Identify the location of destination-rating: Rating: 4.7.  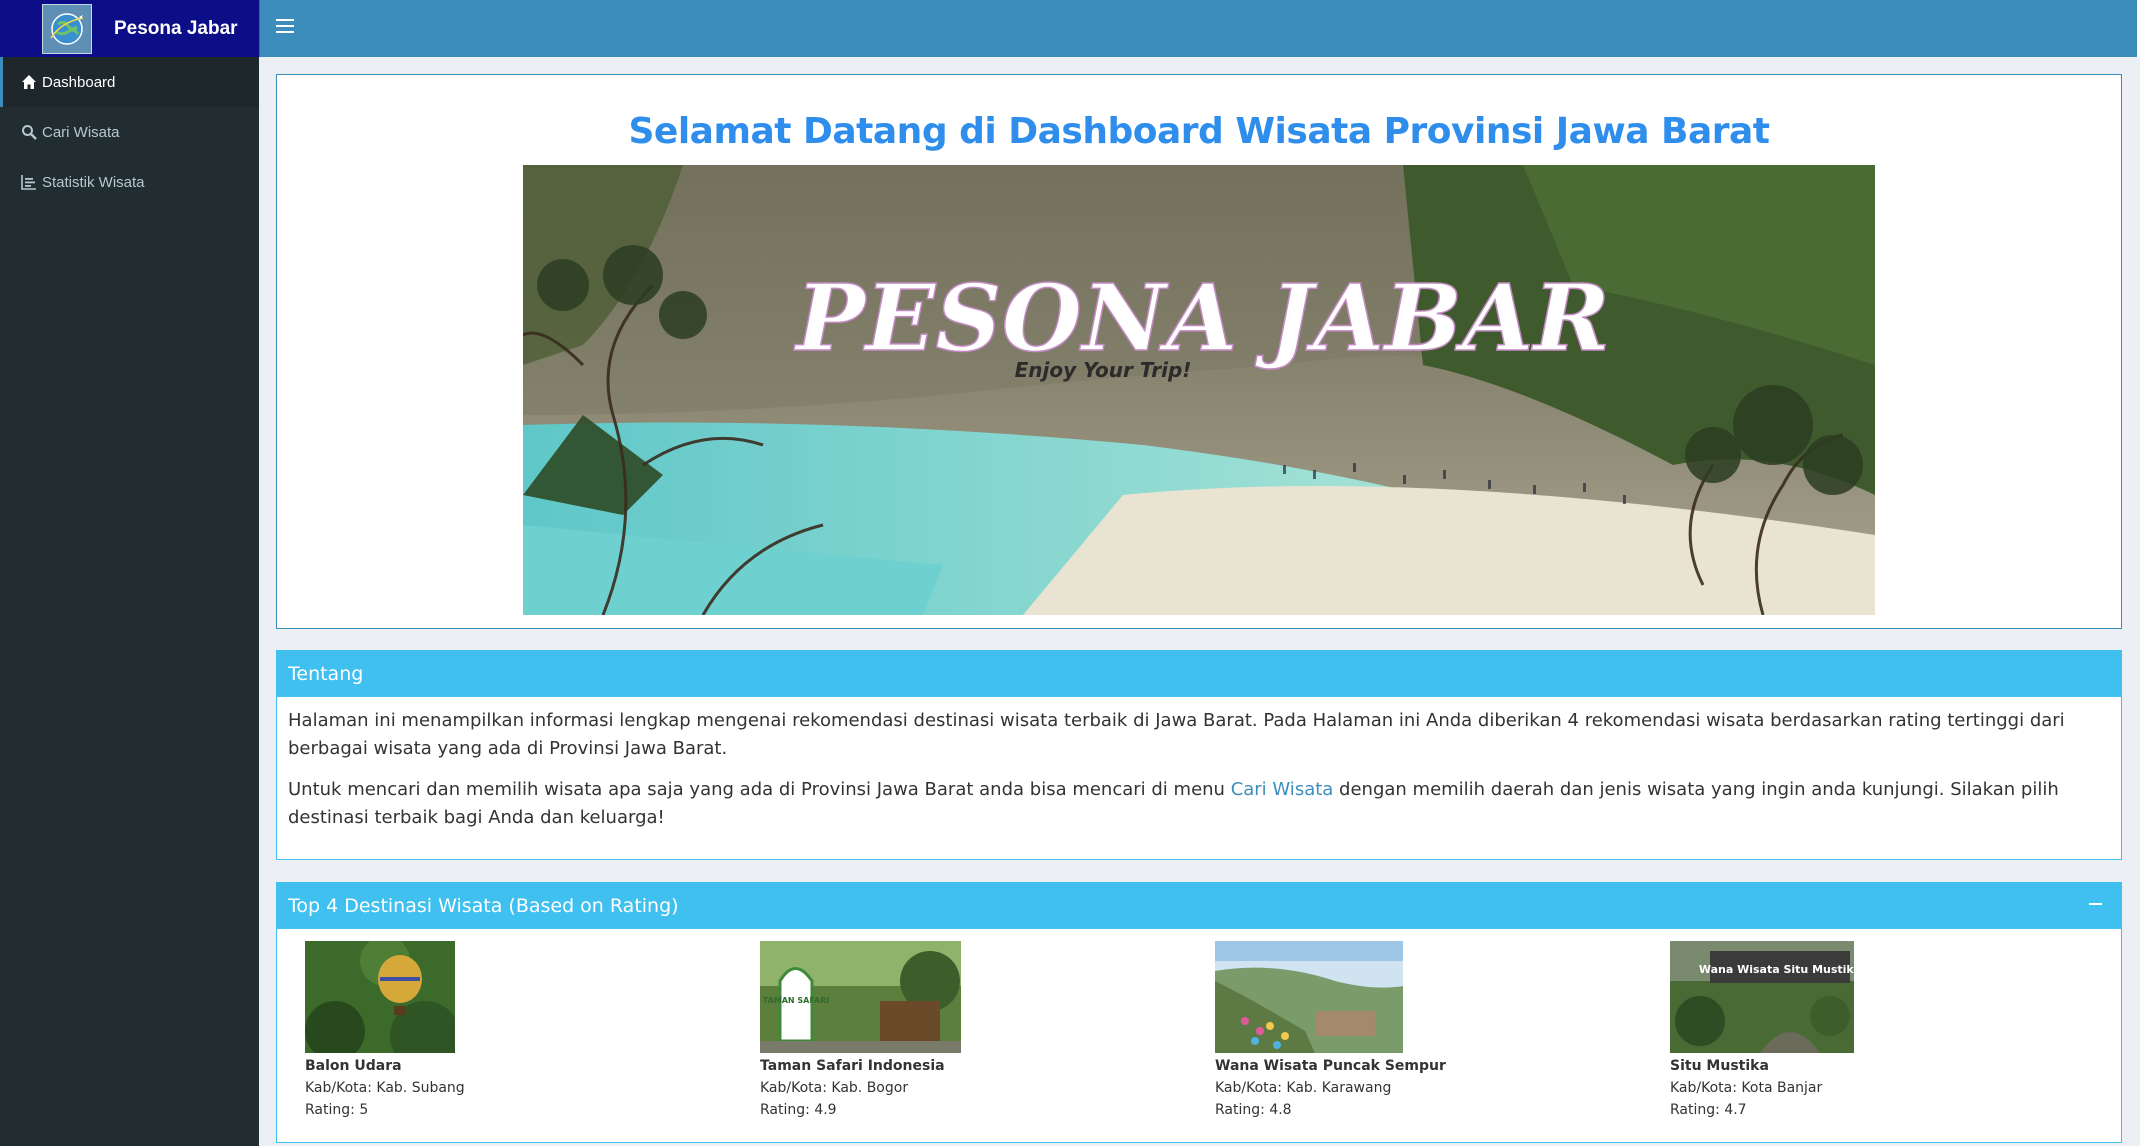
(1870, 1110).